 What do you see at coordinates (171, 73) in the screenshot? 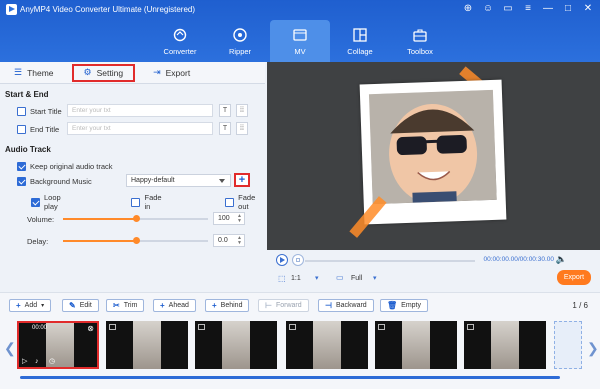
I see `tab-export: ⇥ Export` at bounding box center [171, 73].